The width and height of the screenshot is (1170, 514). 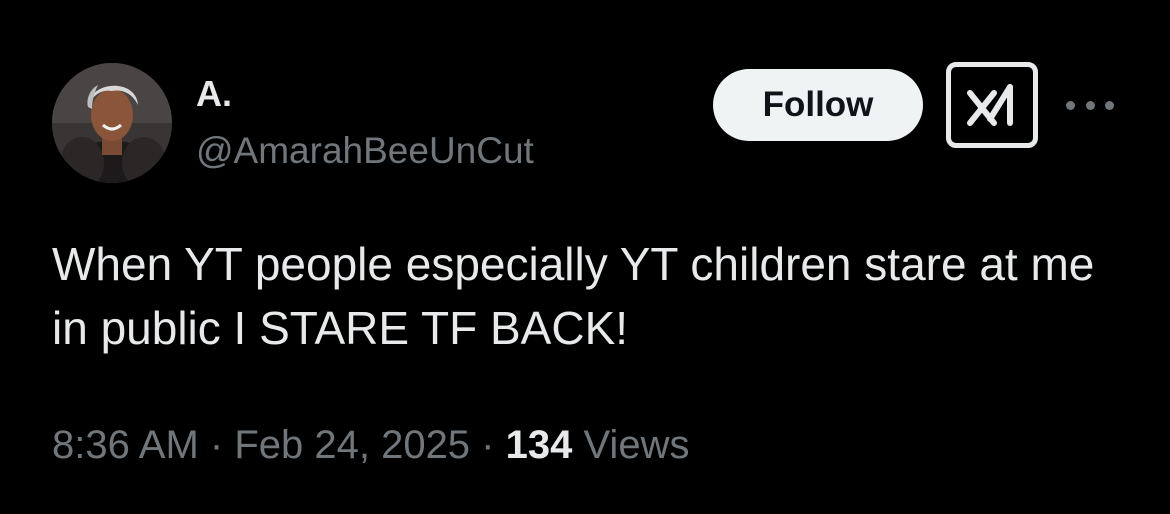 I want to click on grok-logo-icon, so click(x=990, y=105).